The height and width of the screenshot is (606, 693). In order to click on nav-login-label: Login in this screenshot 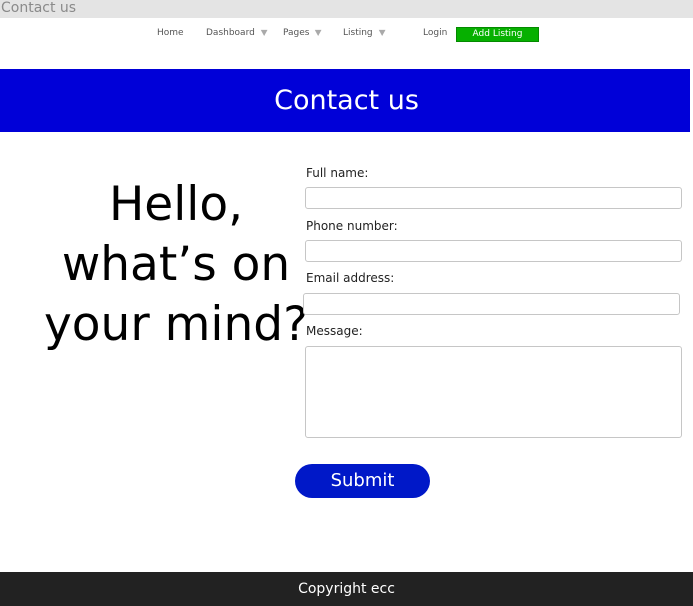, I will do `click(435, 33)`.